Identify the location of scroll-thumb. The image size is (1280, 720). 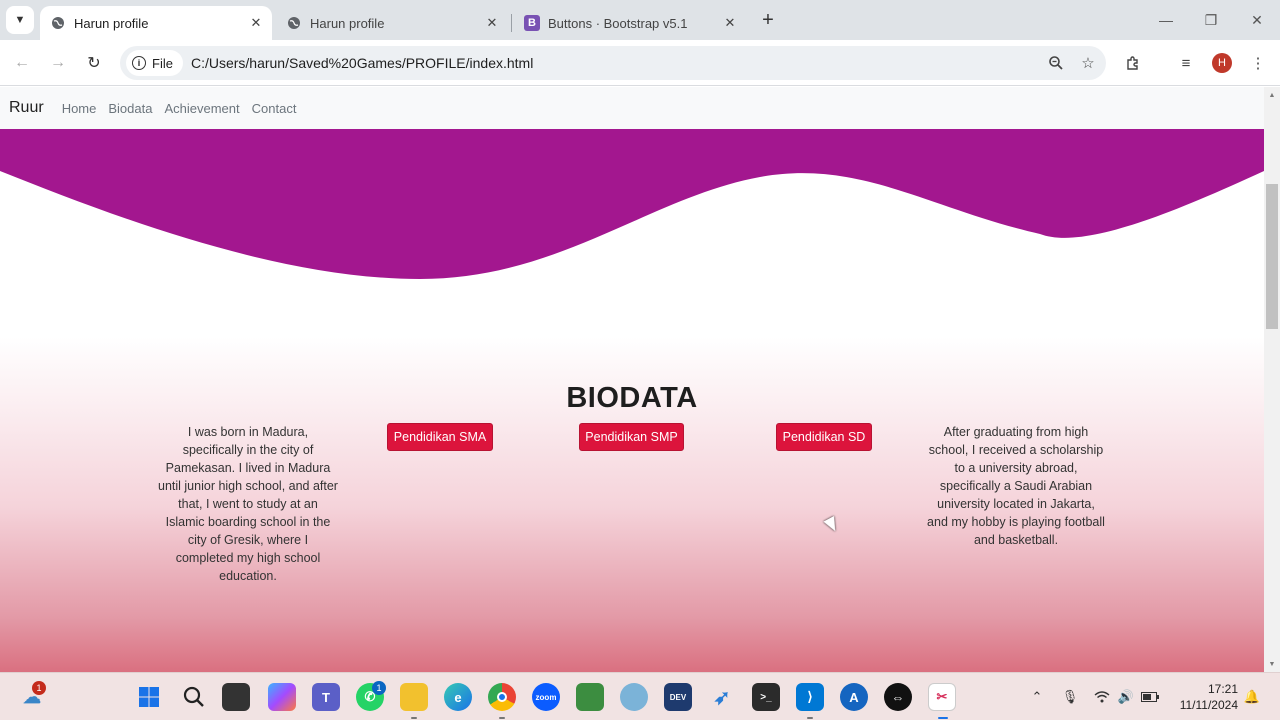
(1272, 256).